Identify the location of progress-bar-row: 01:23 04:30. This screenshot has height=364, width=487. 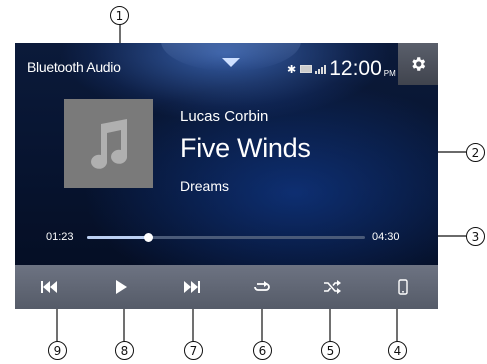
(226, 236).